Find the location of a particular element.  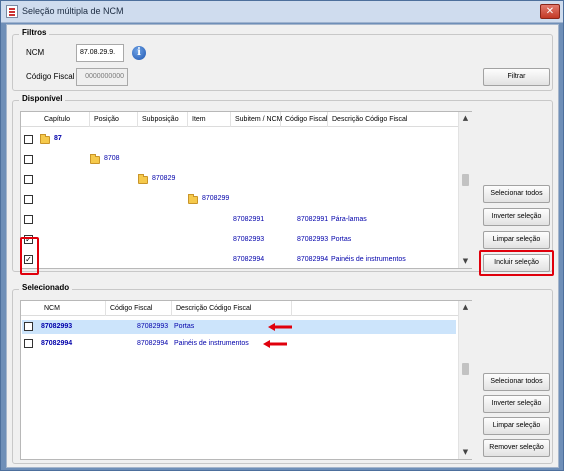

ncm-cell: 87082994 is located at coordinates (57, 343).